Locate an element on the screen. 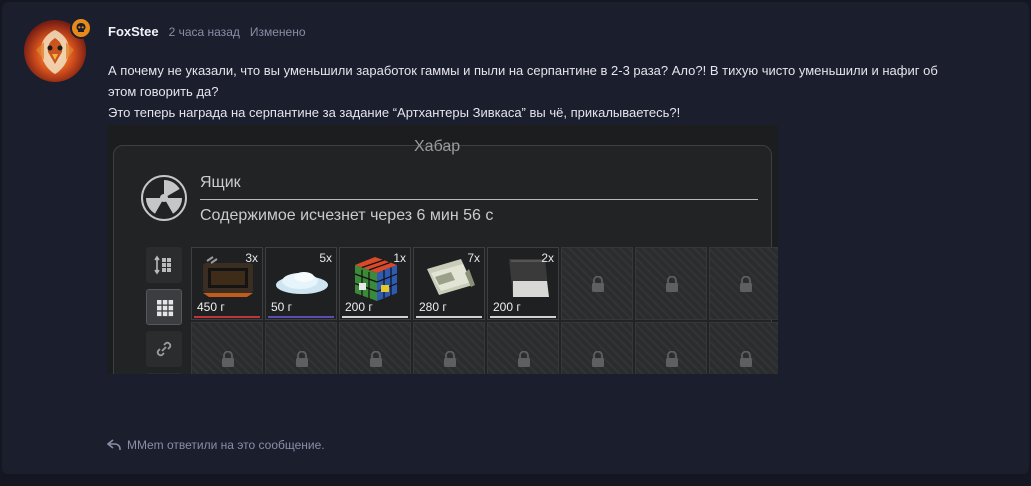 The image size is (1031, 486). grid-icon is located at coordinates (165, 308).